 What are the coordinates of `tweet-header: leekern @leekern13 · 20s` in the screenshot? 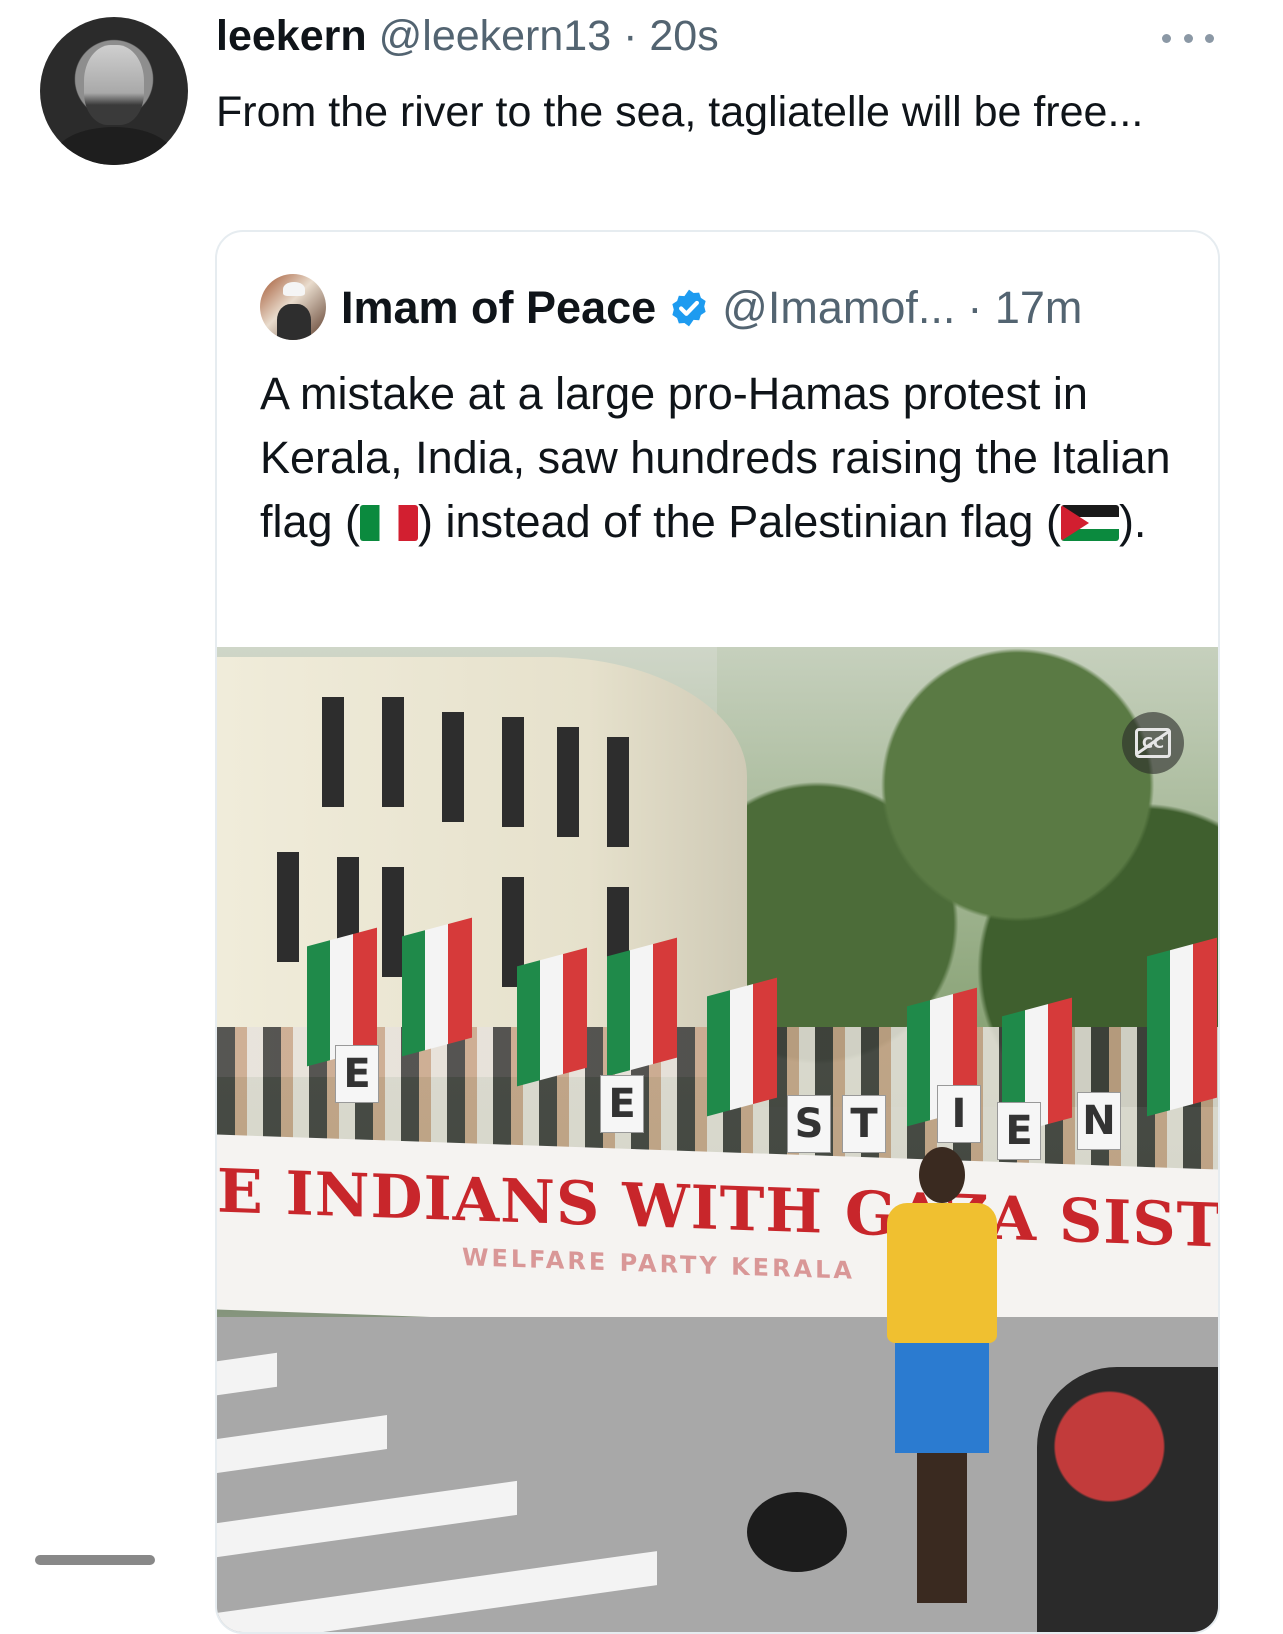 It's located at (467, 36).